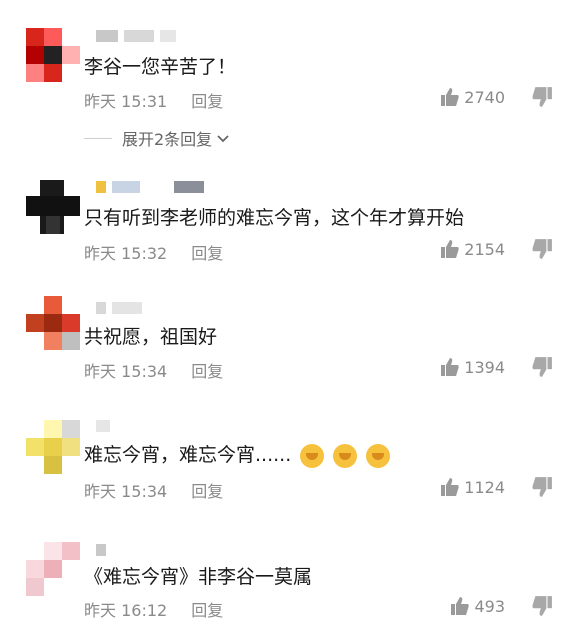 This screenshot has height=640, width=577. Describe the element at coordinates (126, 253) in the screenshot. I see `comment-time: 昨天 15:32` at that location.